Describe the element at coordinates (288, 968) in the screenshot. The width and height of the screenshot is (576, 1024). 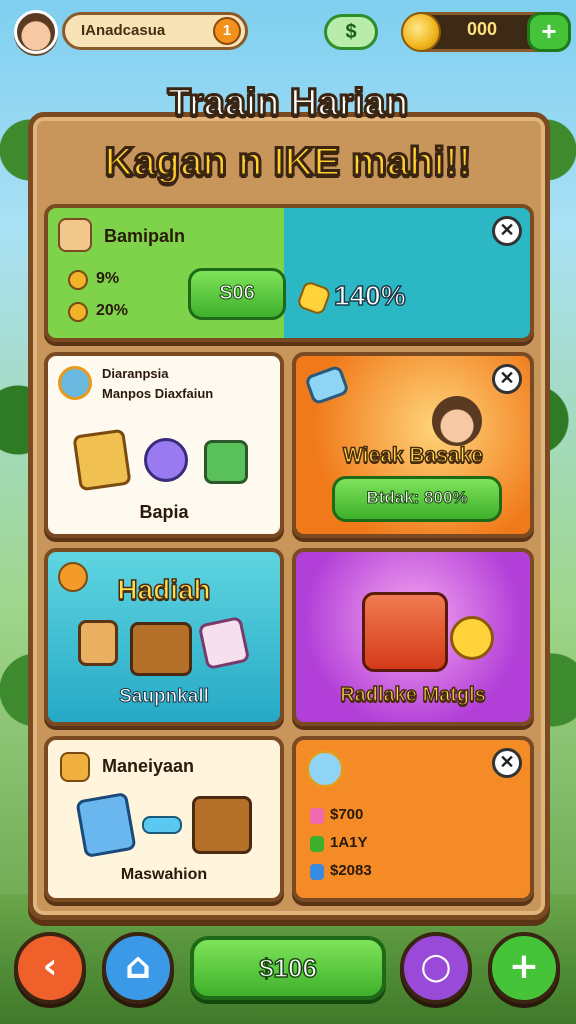
I see `price-button: $106` at that location.